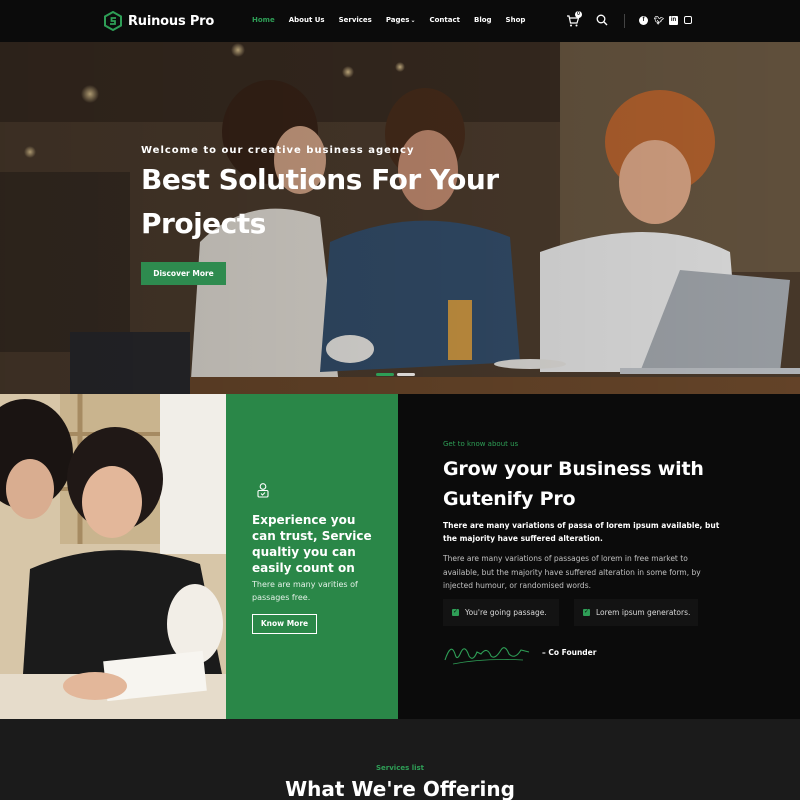 The height and width of the screenshot is (800, 800). Describe the element at coordinates (688, 20) in the screenshot. I see `instagram-icon` at that location.